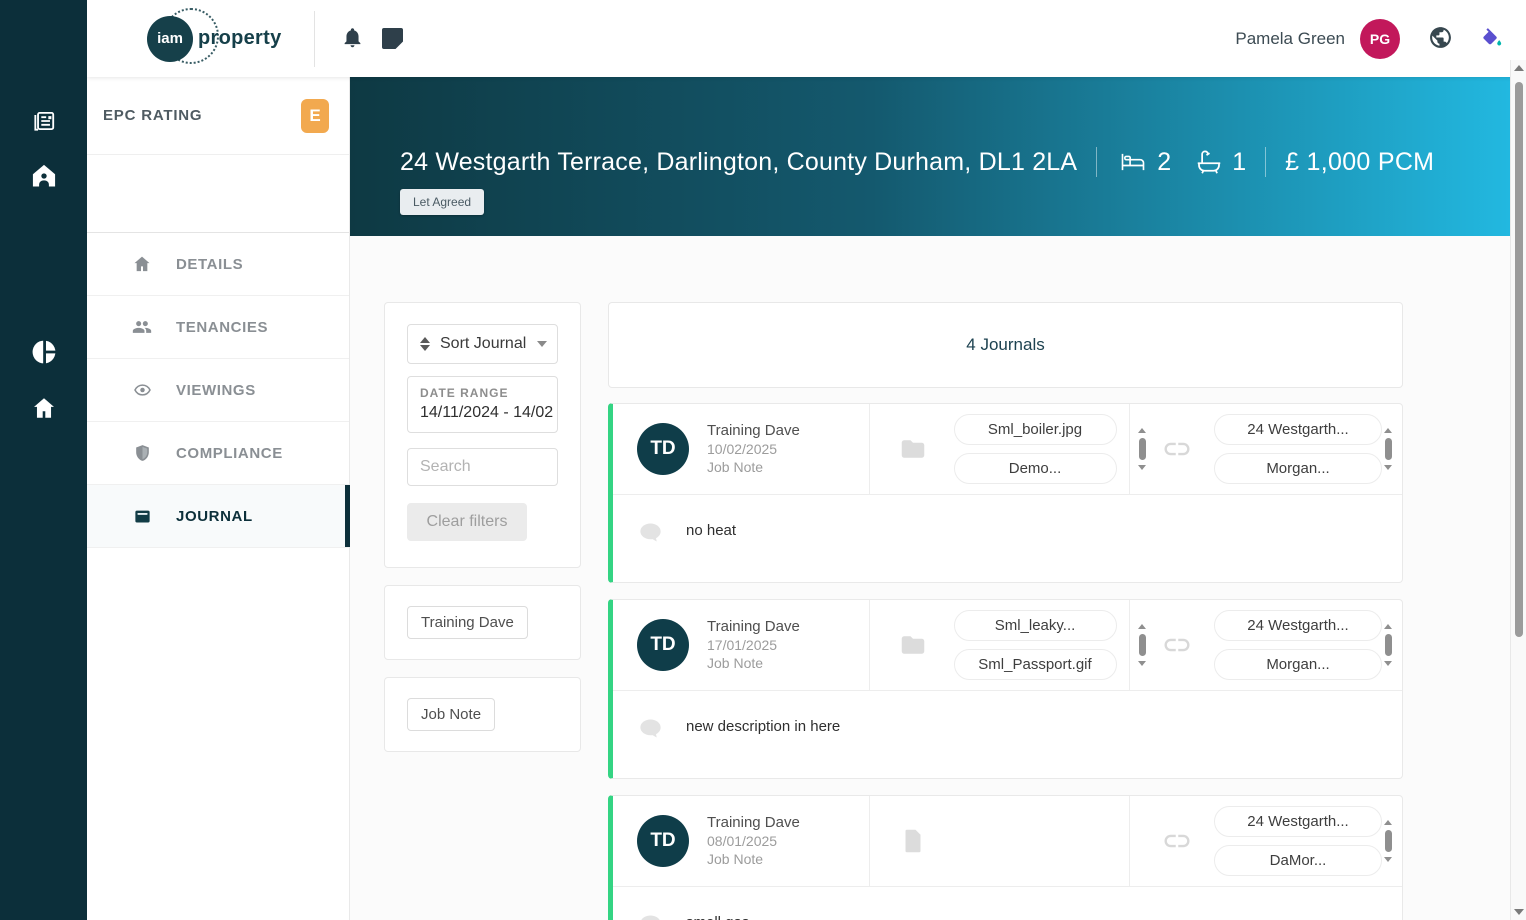 Image resolution: width=1526 pixels, height=920 pixels. Describe the element at coordinates (170, 38) in the screenshot. I see `logo-circle: iam` at that location.